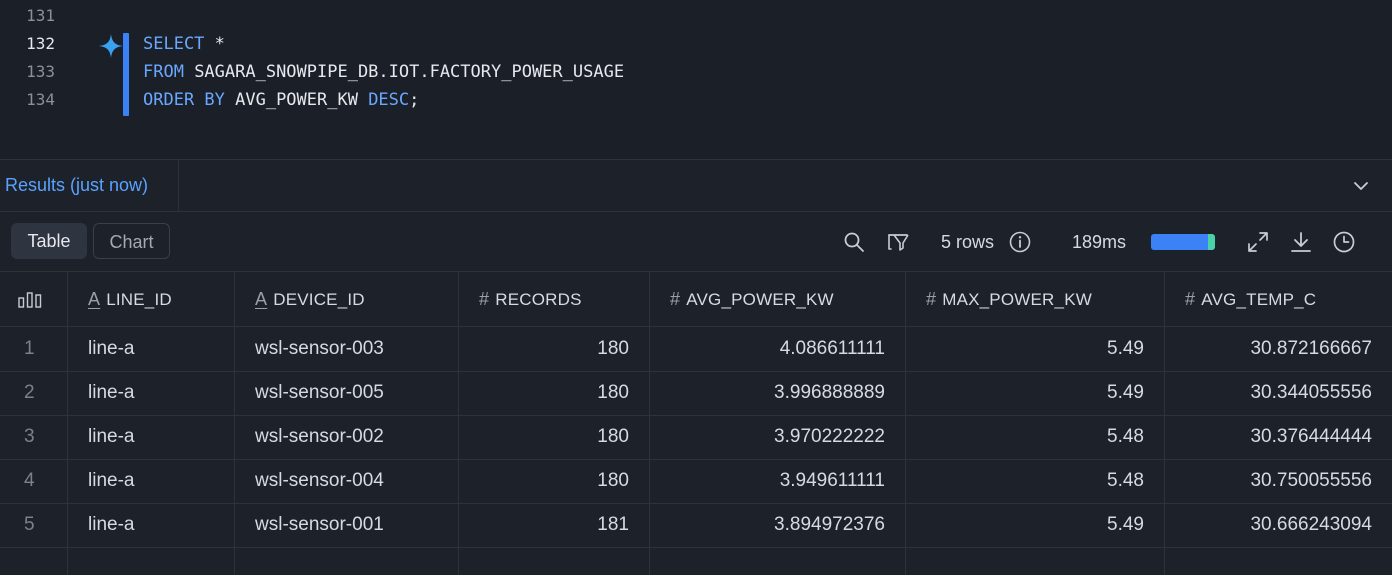 The image size is (1392, 575). Describe the element at coordinates (1344, 242) in the screenshot. I see `history-icon` at that location.